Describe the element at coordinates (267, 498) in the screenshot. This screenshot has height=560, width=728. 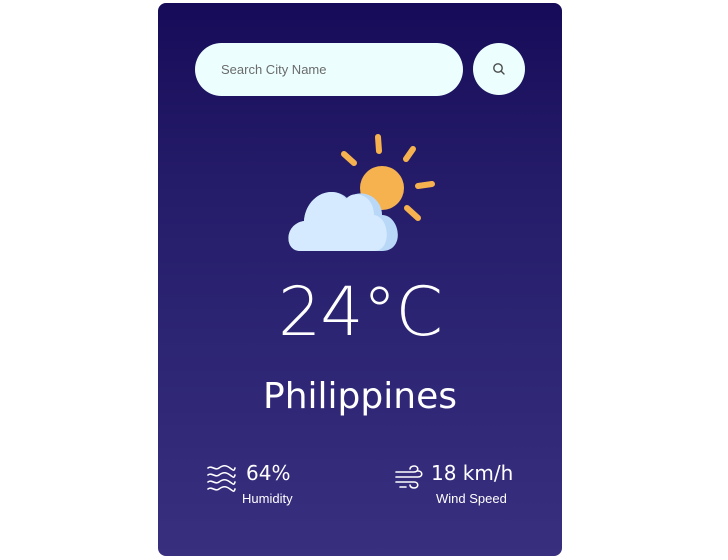
I see `humidity-label: Humidity` at that location.